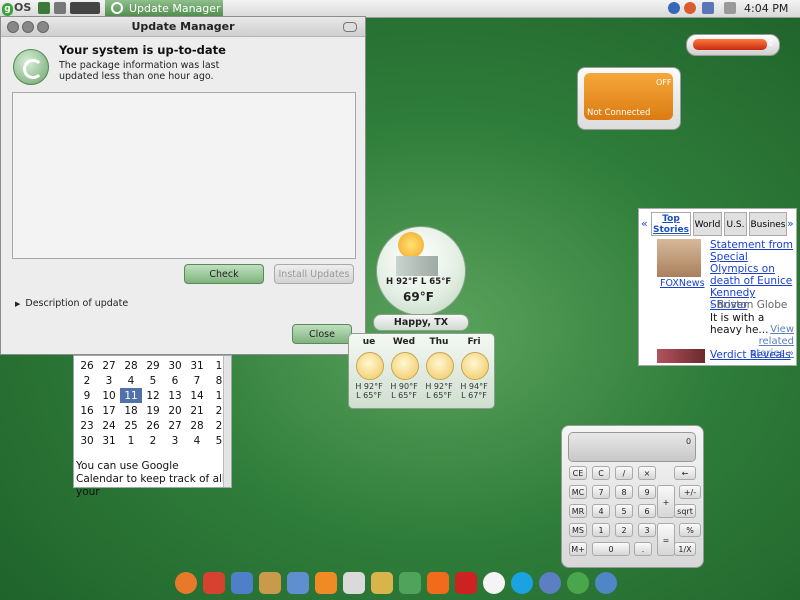 The height and width of the screenshot is (600, 800). Describe the element at coordinates (131, 380) in the screenshot. I see `calendar-day: 4` at that location.